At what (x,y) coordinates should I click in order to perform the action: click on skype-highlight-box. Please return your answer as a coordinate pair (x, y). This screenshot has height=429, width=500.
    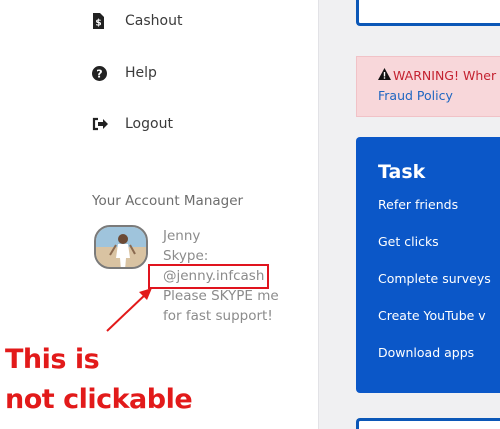
    Looking at the image, I should click on (208, 276).